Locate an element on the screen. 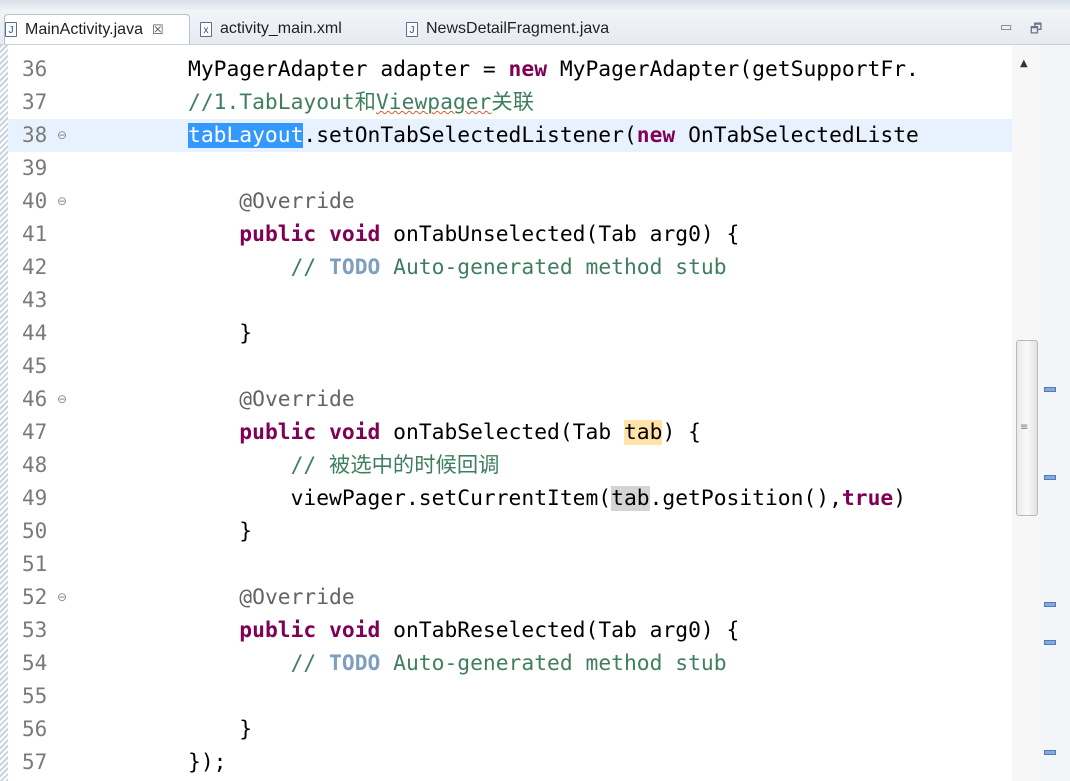 This screenshot has width=1070, height=781. close-tab-icon: ☒ is located at coordinates (158, 30).